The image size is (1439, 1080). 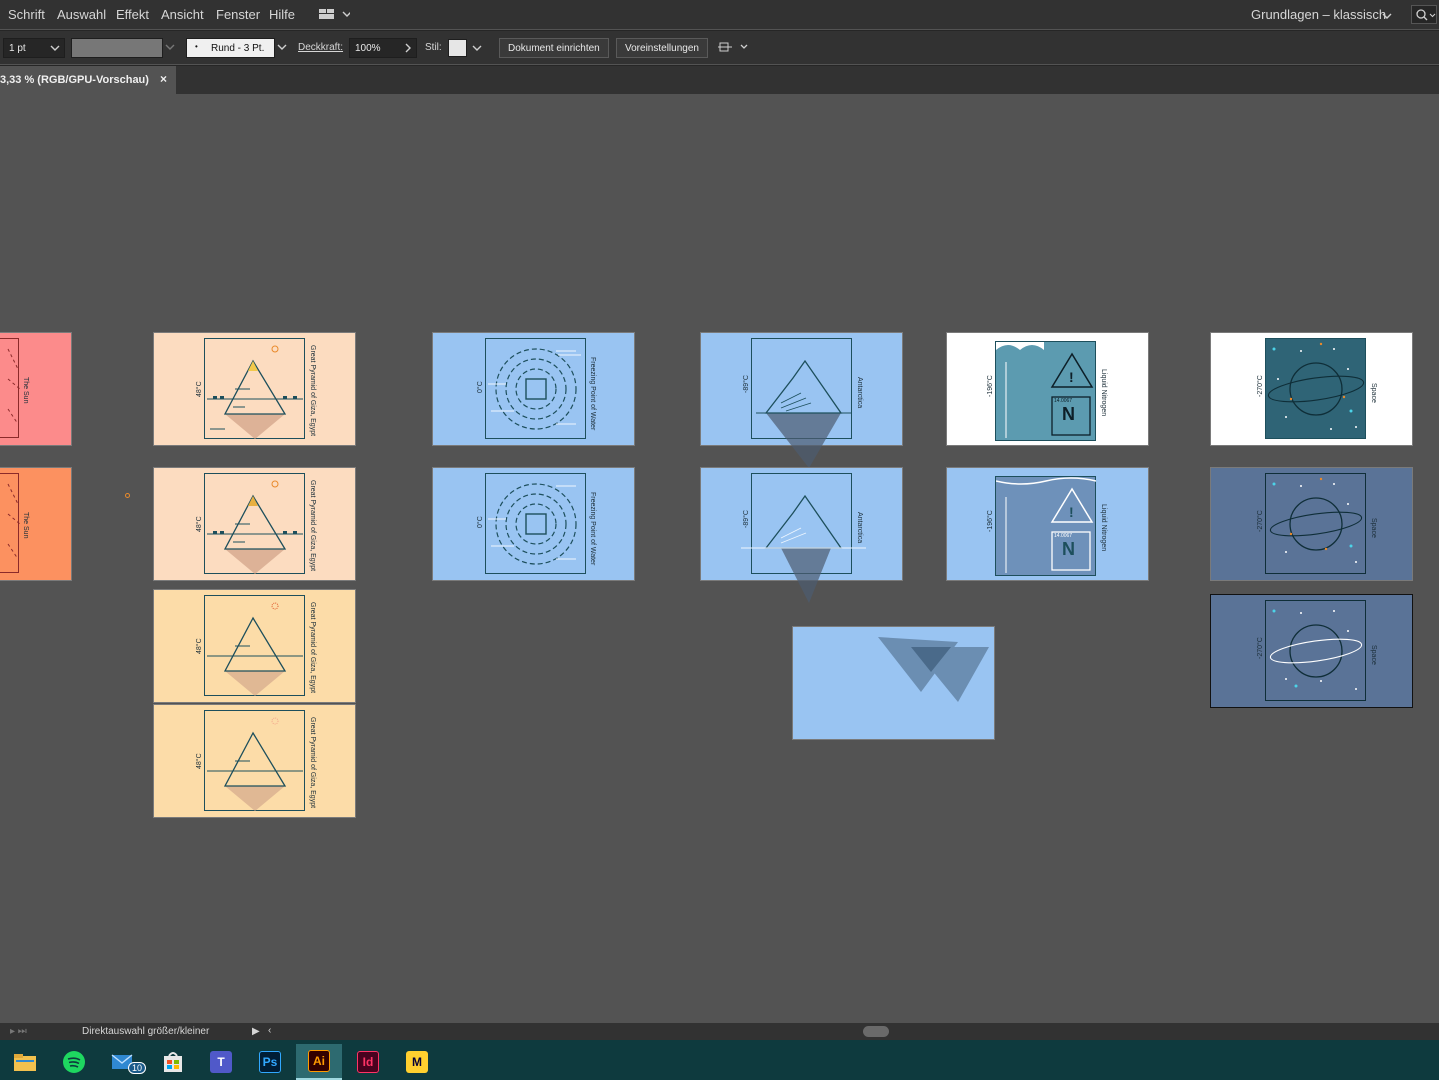 I want to click on artboard-space-3: -270°C Space, so click(x=1311, y=651).